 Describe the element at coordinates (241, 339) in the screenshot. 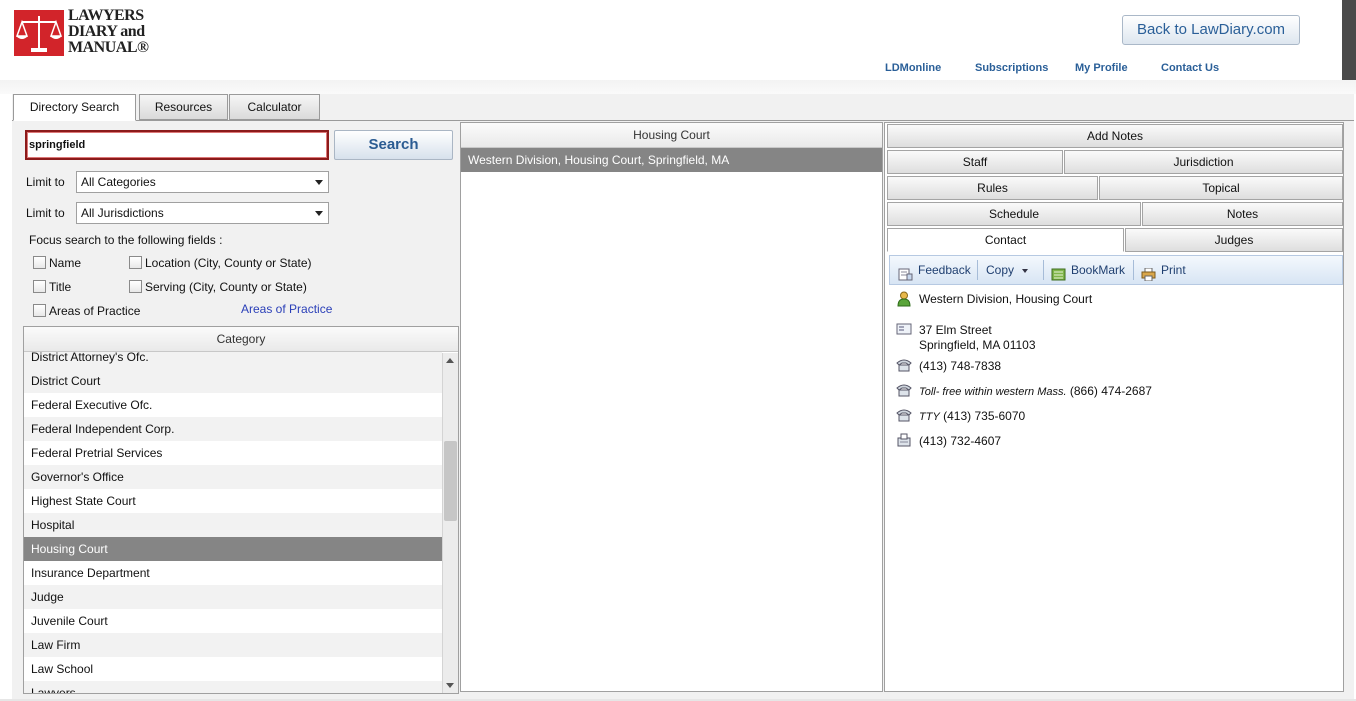

I see `category-column-header: Category` at that location.